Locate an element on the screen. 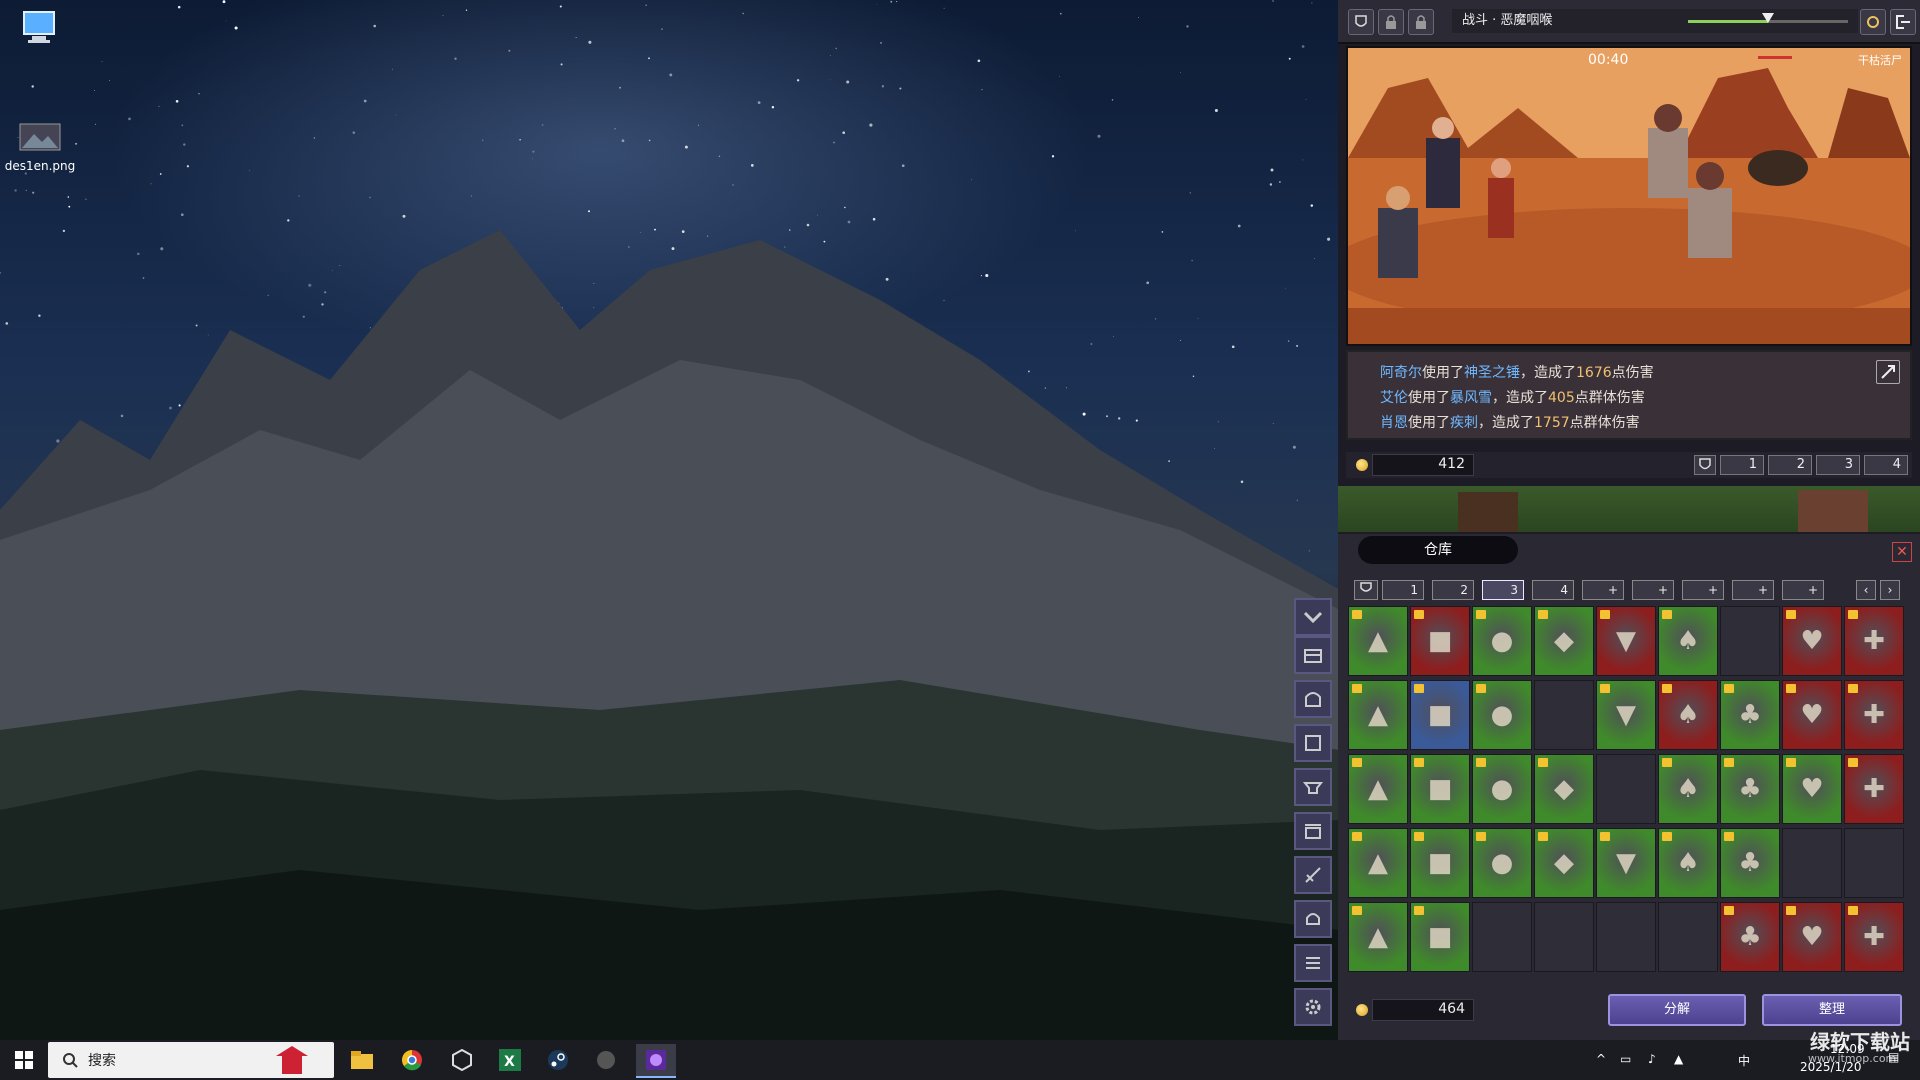 The height and width of the screenshot is (1080, 1920). side-btn-alert is located at coordinates (1313, 919).